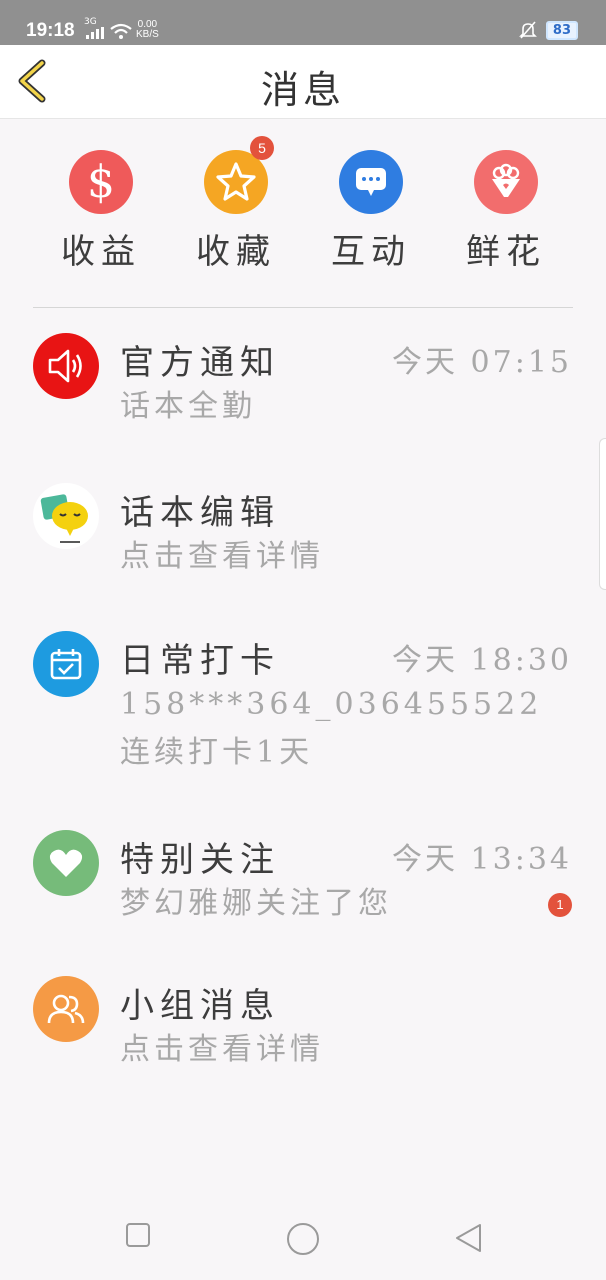 This screenshot has height=1280, width=606. I want to click on status-bar: 19:18 3G 0.00 KB/S 83, so click(303, 22).